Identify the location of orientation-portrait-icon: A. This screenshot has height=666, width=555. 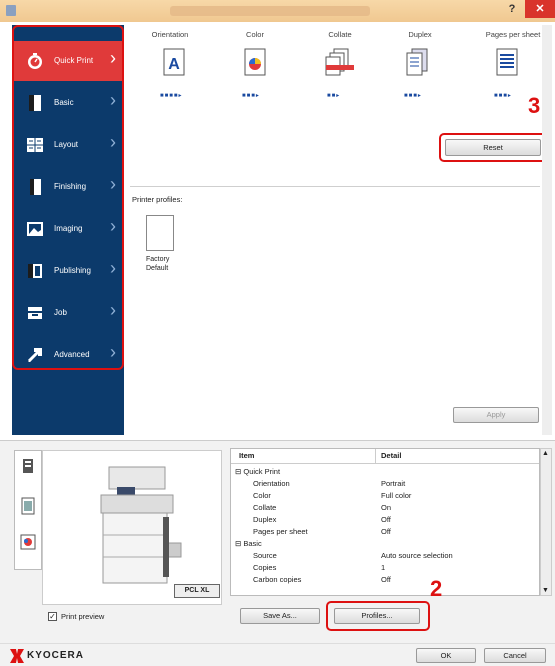
(174, 62).